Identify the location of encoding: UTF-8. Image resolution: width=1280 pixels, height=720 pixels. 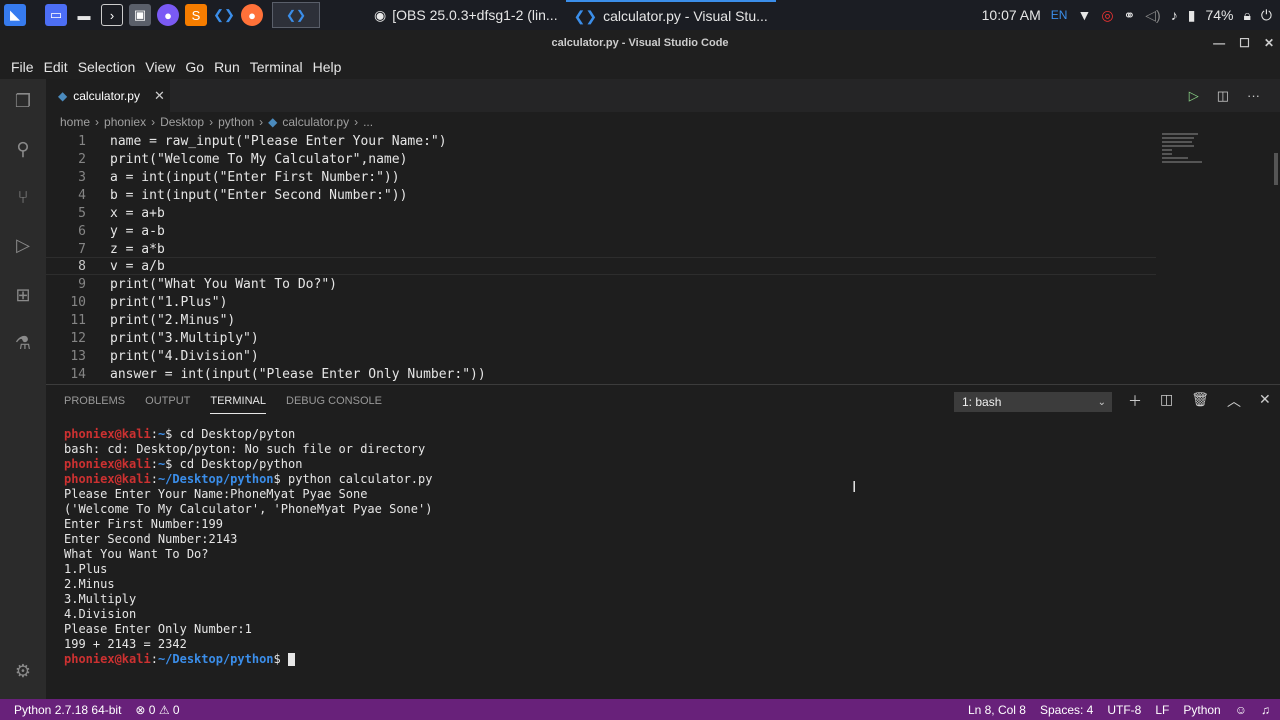
(1124, 710).